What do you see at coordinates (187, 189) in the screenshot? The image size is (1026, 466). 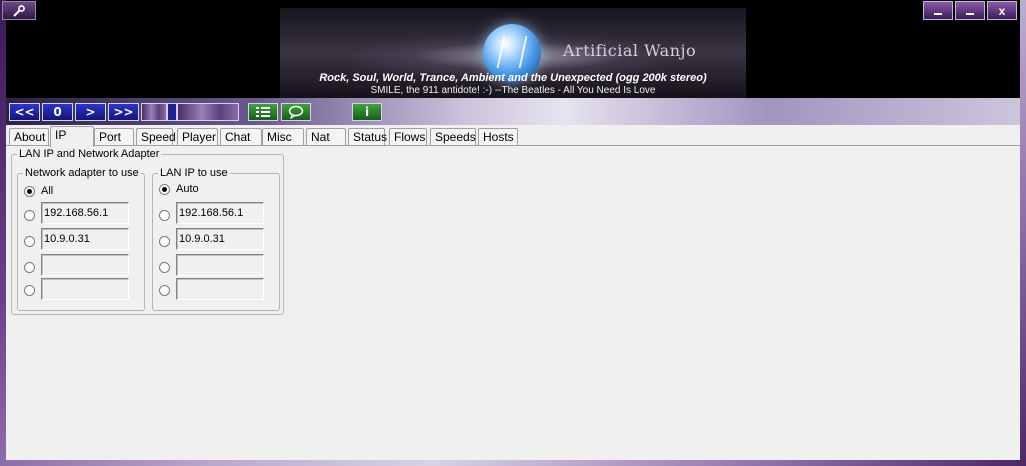 I see `lan-ip-auto-label: Auto` at bounding box center [187, 189].